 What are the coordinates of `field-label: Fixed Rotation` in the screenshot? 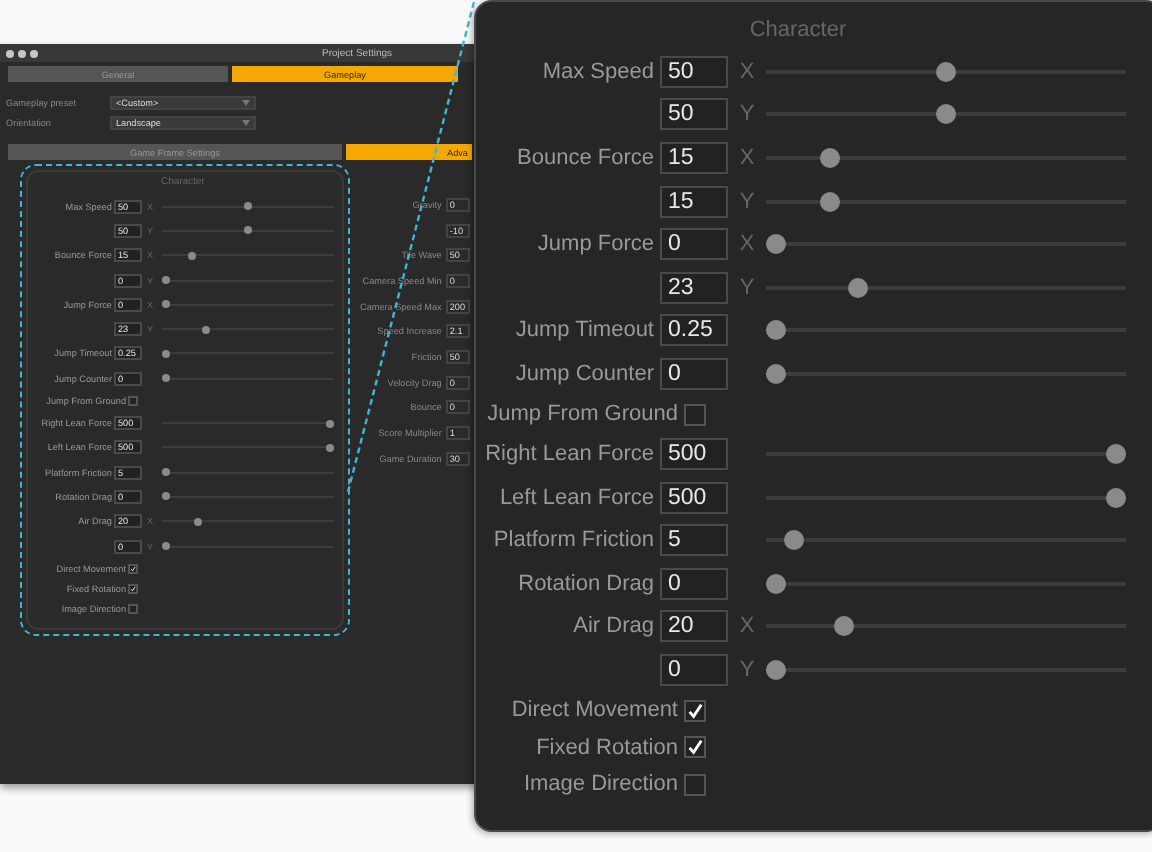 It's located at (606, 747).